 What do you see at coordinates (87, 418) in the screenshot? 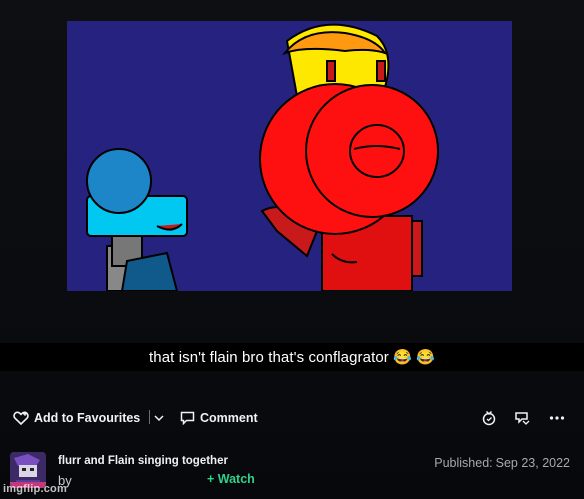
I see `add-to-favourites-label: Add to Favourites` at bounding box center [87, 418].